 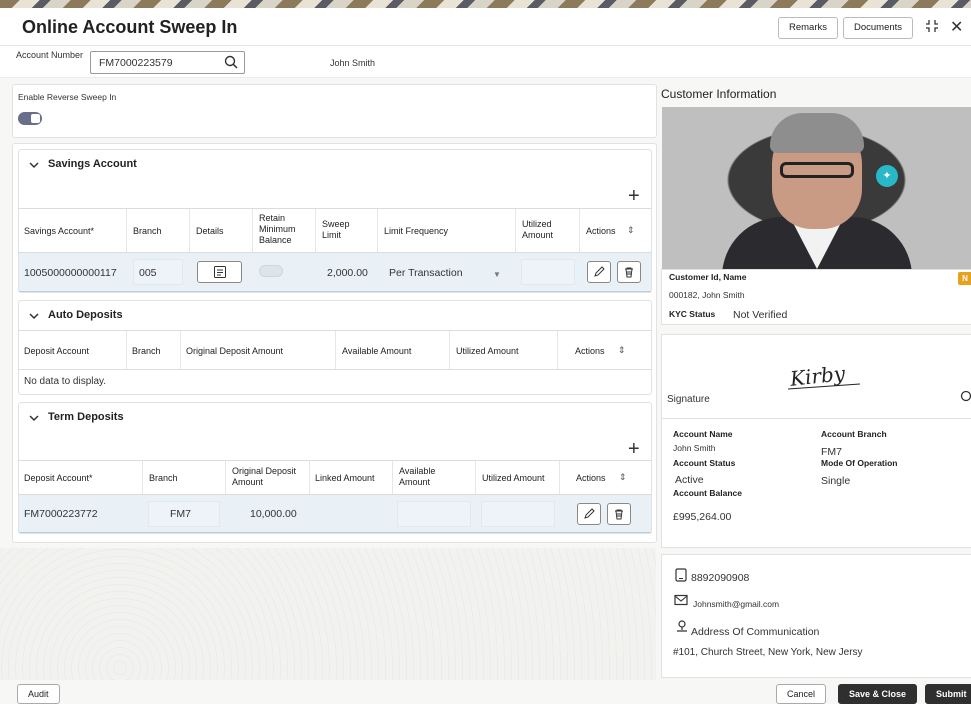 I want to click on customer-information-title: Customer Information, so click(x=719, y=94).